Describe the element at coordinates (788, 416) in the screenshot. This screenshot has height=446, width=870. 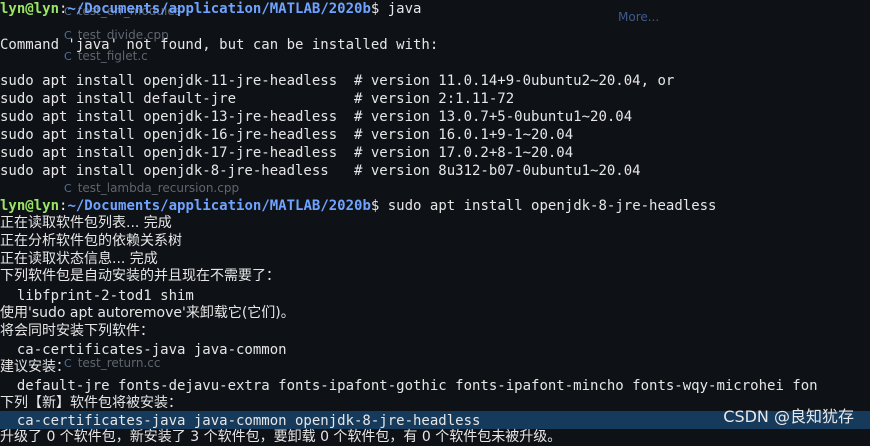
I see `csdn-watermark: CSDN @良知犹存` at that location.